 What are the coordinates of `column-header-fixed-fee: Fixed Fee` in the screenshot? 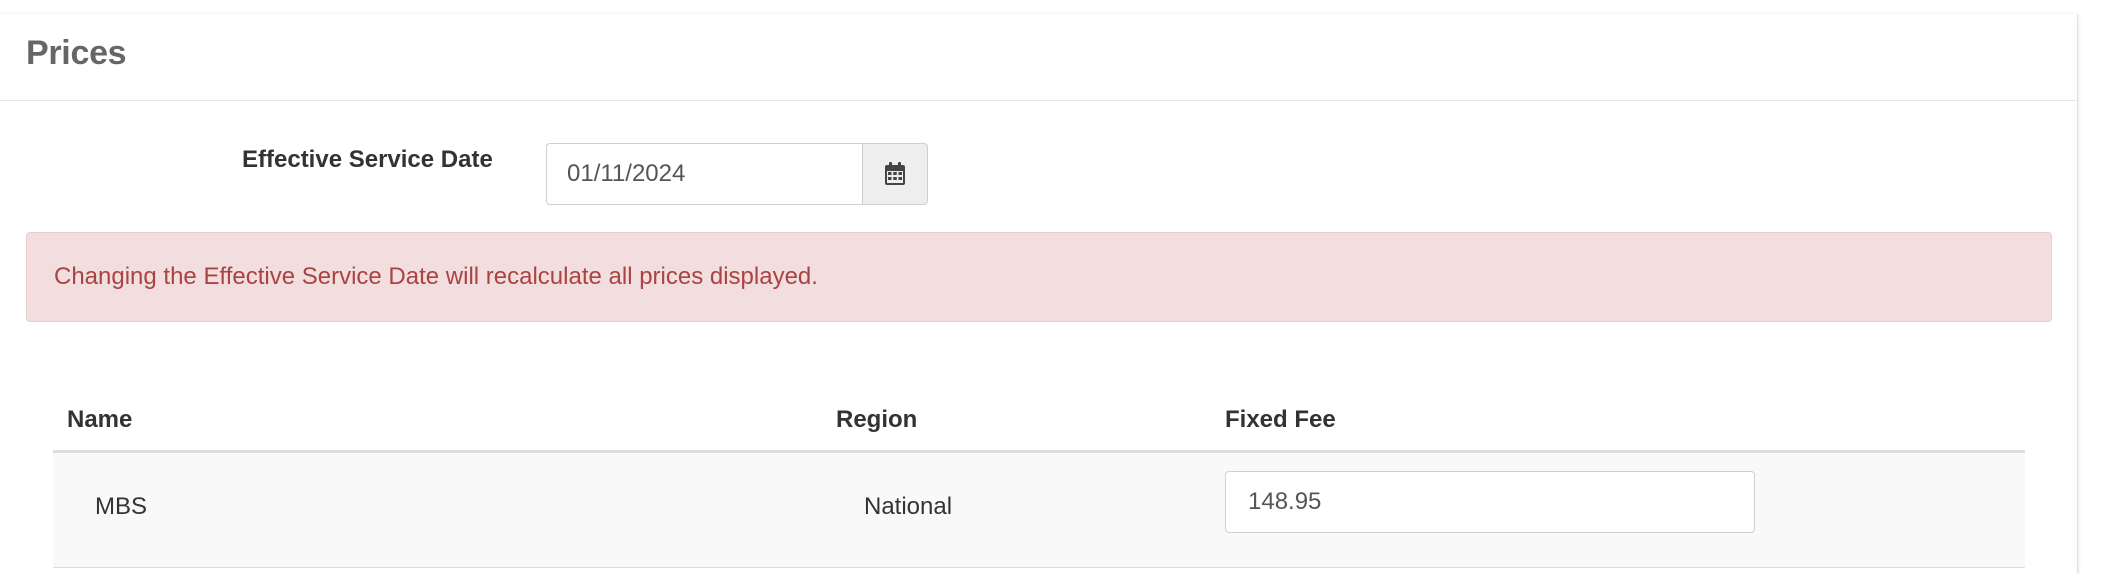 It's located at (1280, 419).